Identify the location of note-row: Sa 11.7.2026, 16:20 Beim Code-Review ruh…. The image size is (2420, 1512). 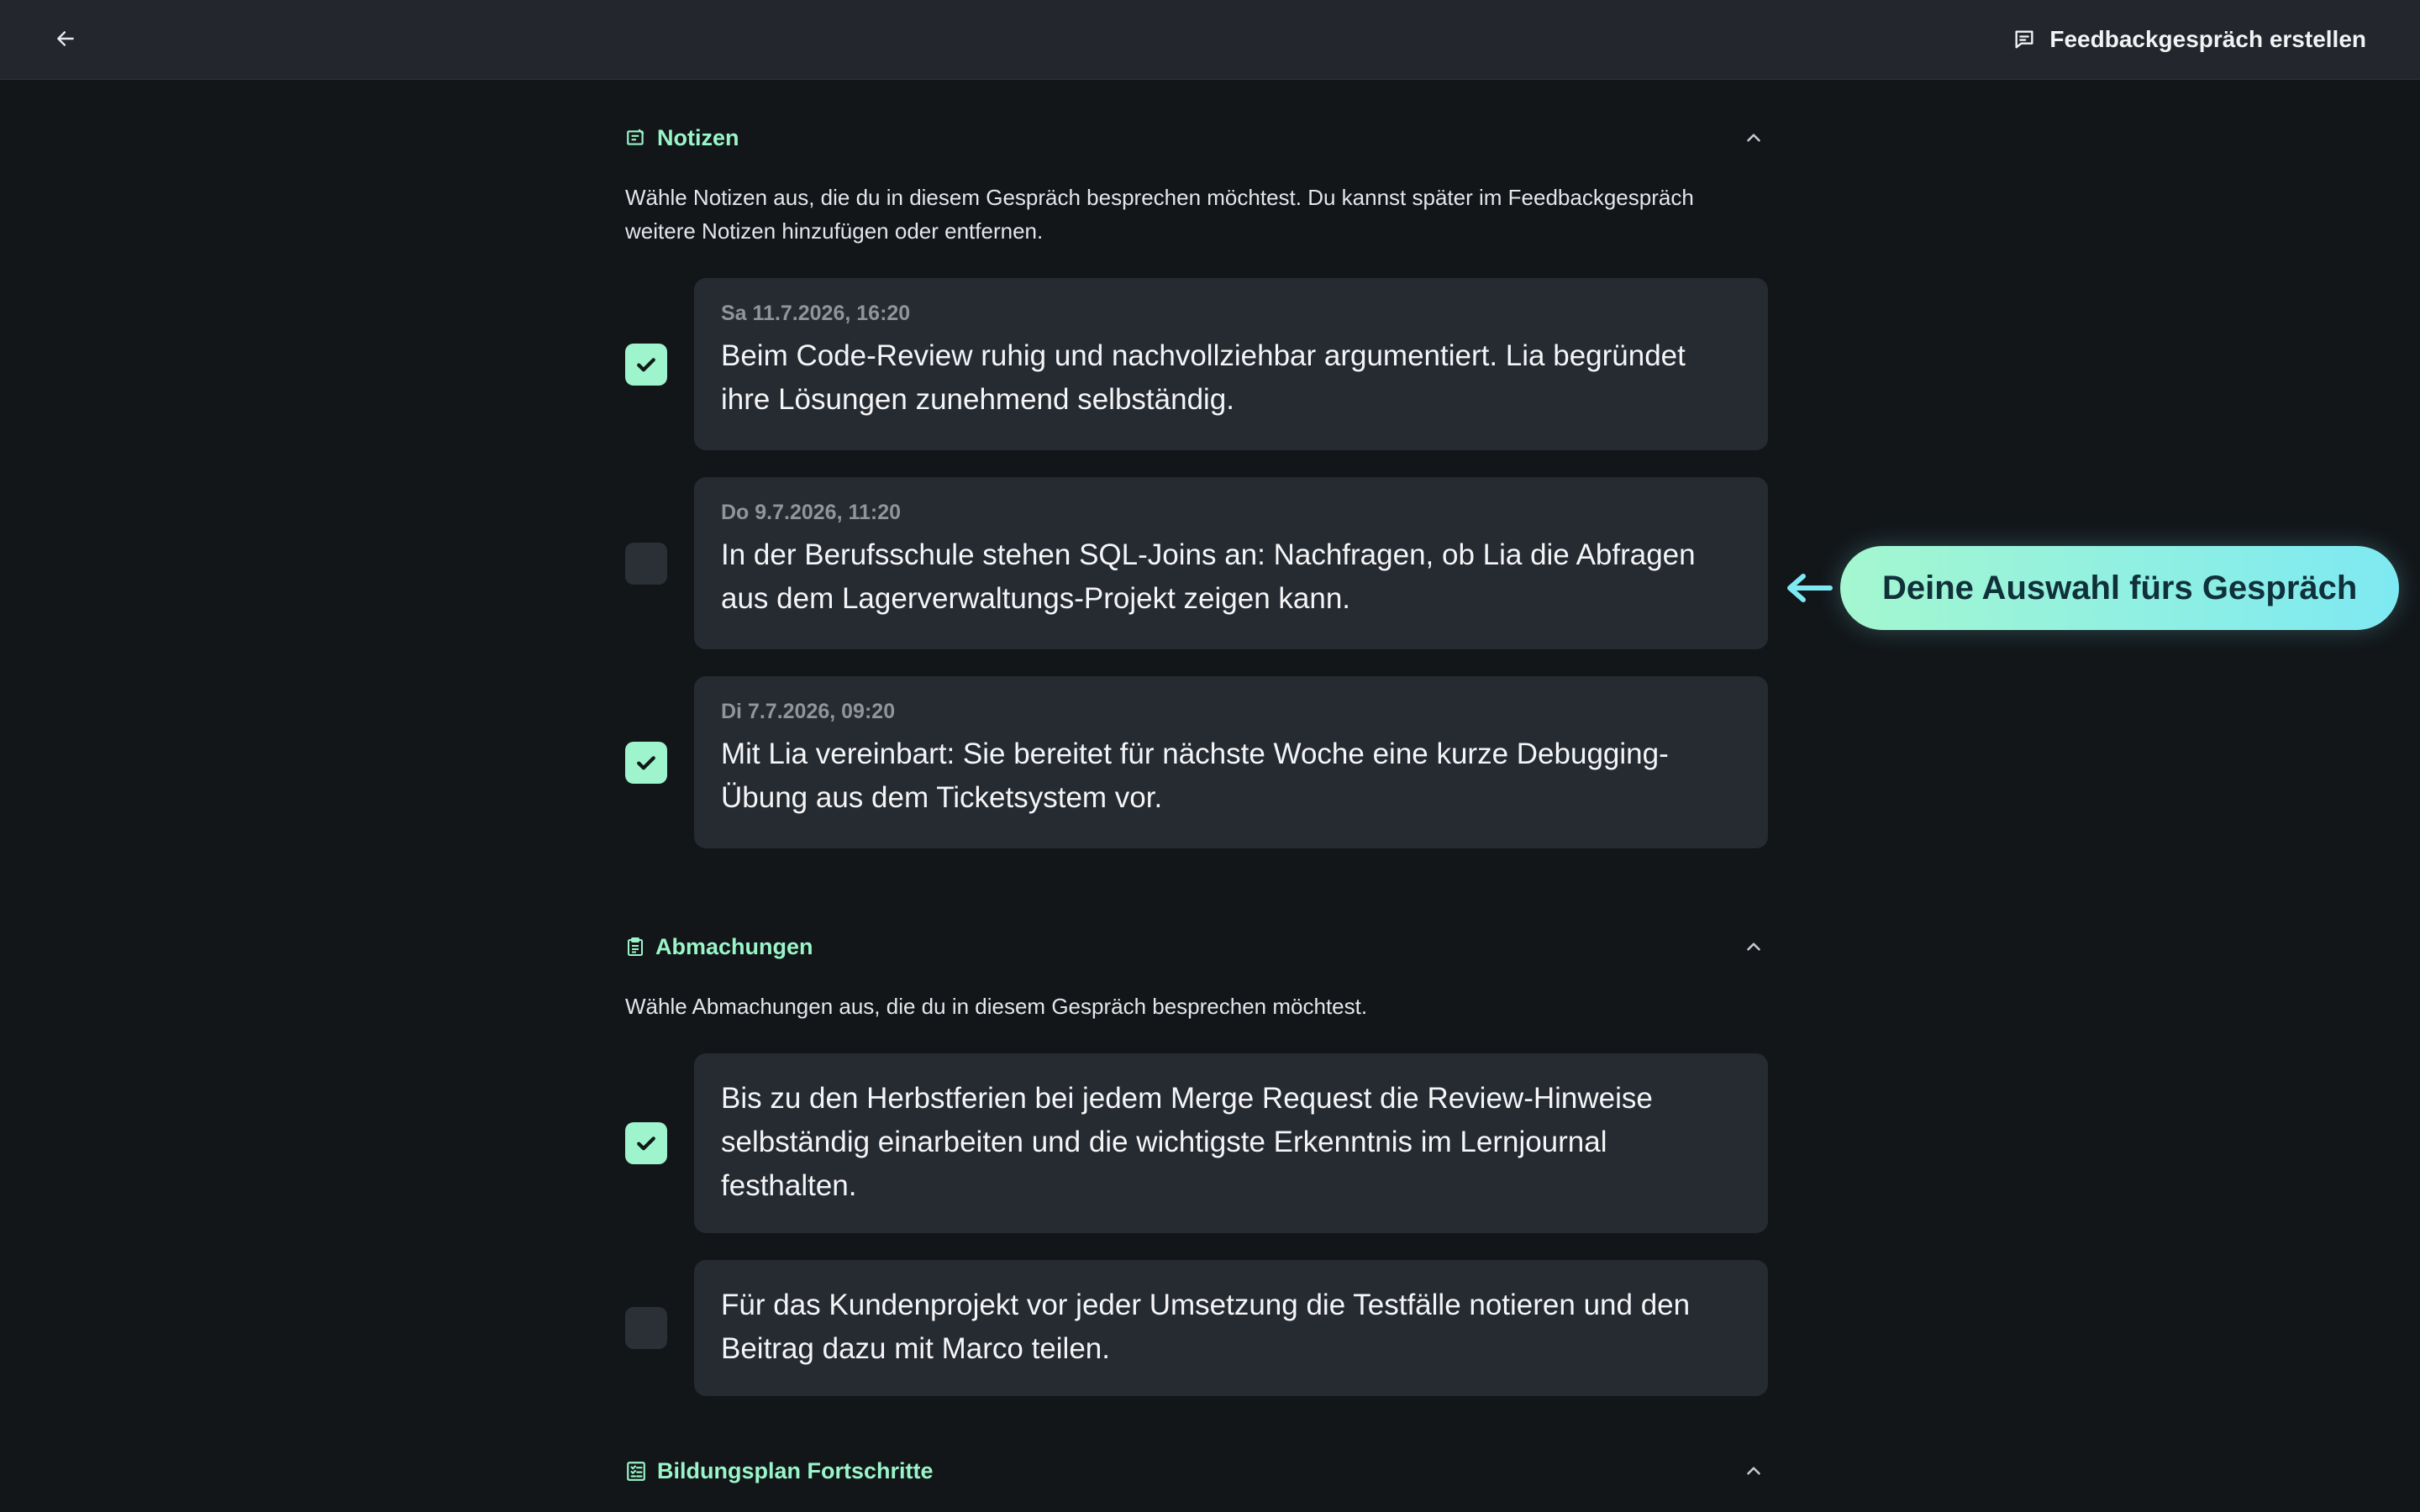
(1196, 364).